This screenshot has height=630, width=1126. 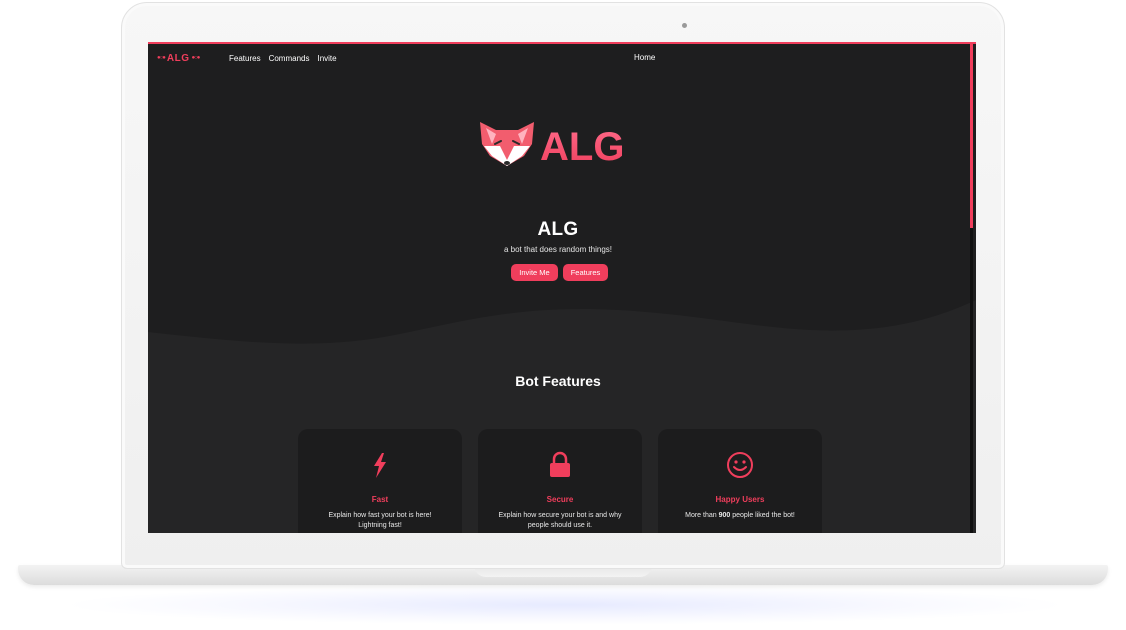 I want to click on nav-logo-left-dots-icon: ●○●, so click(x=161, y=58).